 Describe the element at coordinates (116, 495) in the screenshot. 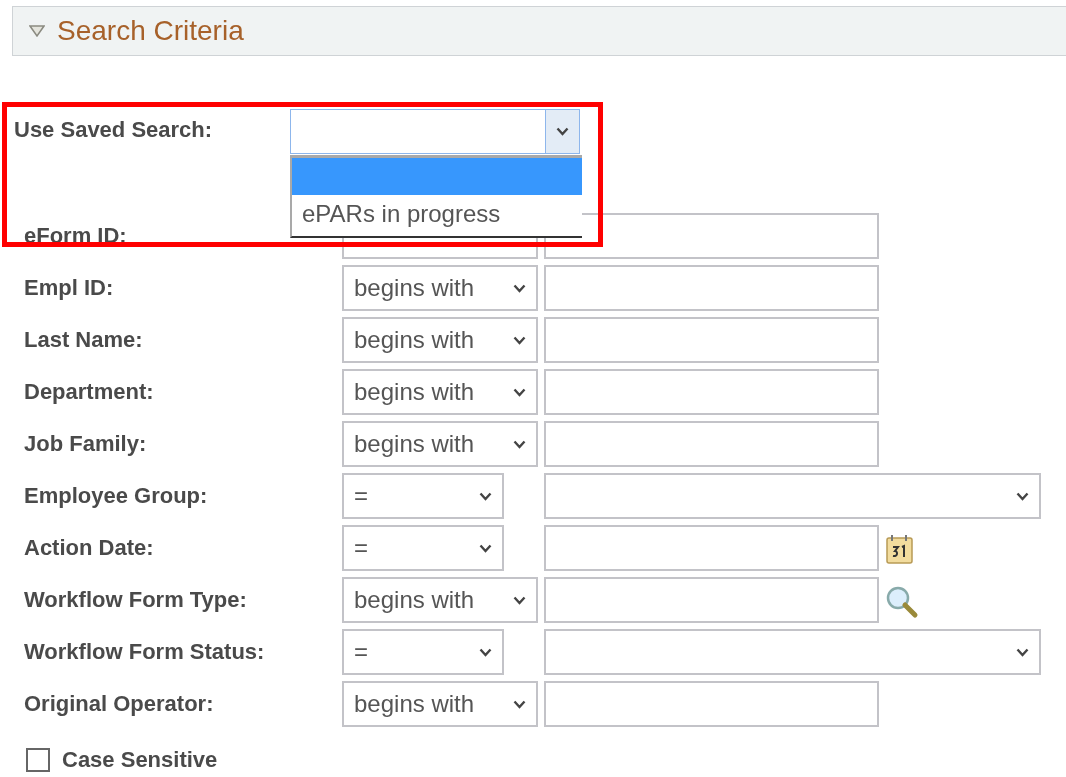

I see `field-label: Employee Group:` at that location.